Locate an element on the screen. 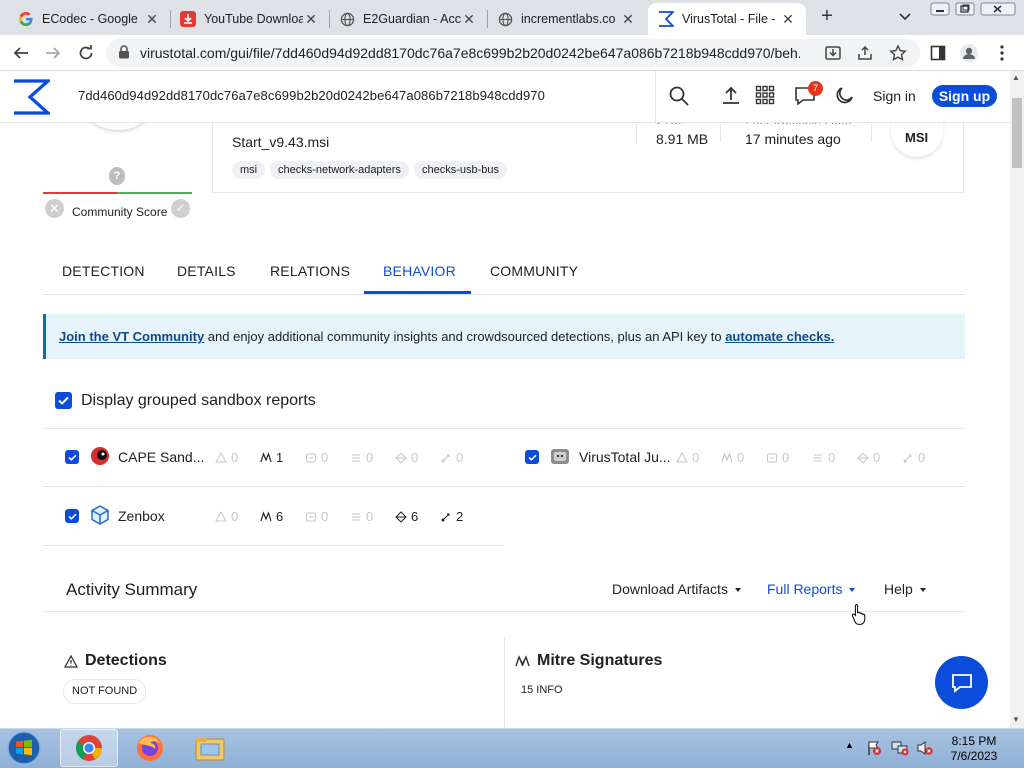 The image size is (1024, 768). community-score-label: Community Score is located at coordinates (120, 212).